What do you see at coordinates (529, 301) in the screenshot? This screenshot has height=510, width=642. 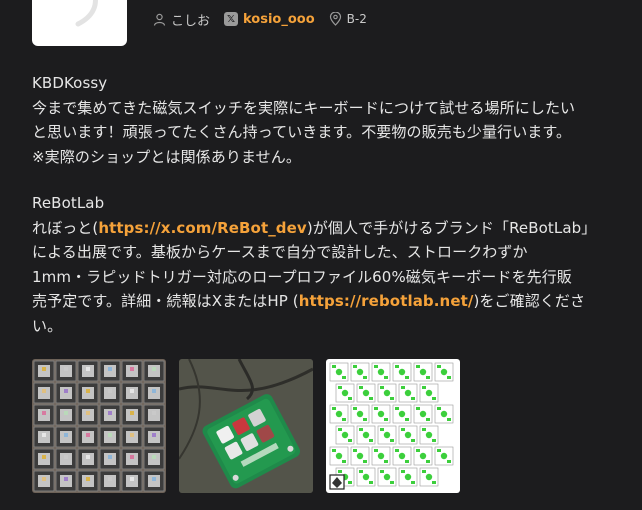 I see `text-fragment: )をご確認くださ` at bounding box center [529, 301].